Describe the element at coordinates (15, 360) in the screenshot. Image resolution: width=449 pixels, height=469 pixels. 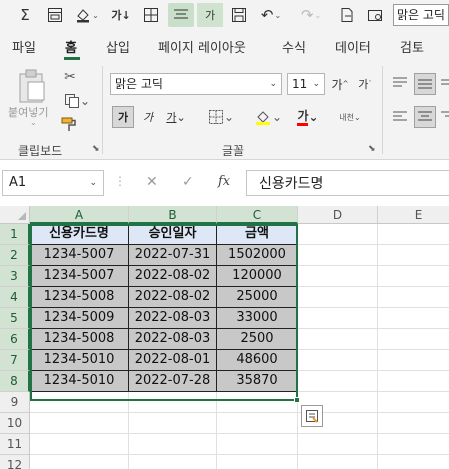
I see `row-header-7: 7` at that location.